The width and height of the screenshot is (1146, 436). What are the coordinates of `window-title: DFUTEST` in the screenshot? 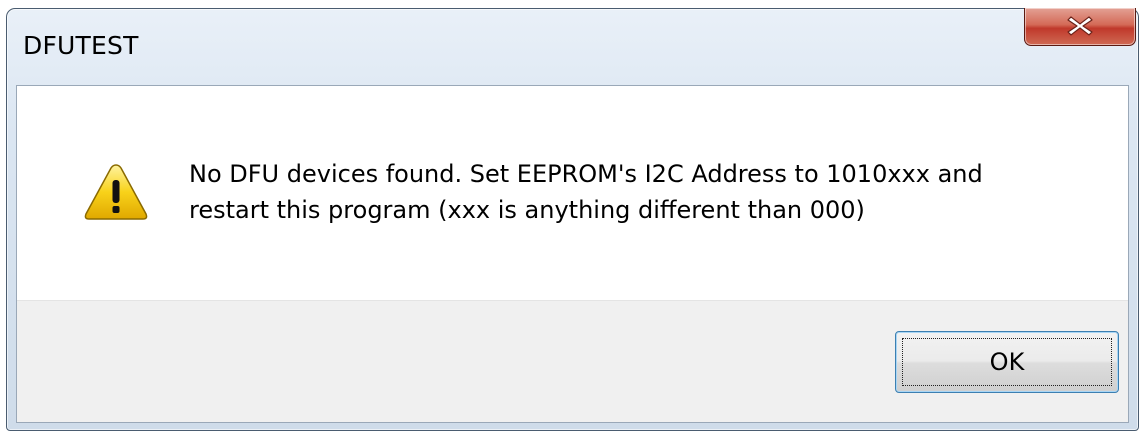 It's located at (81, 45).